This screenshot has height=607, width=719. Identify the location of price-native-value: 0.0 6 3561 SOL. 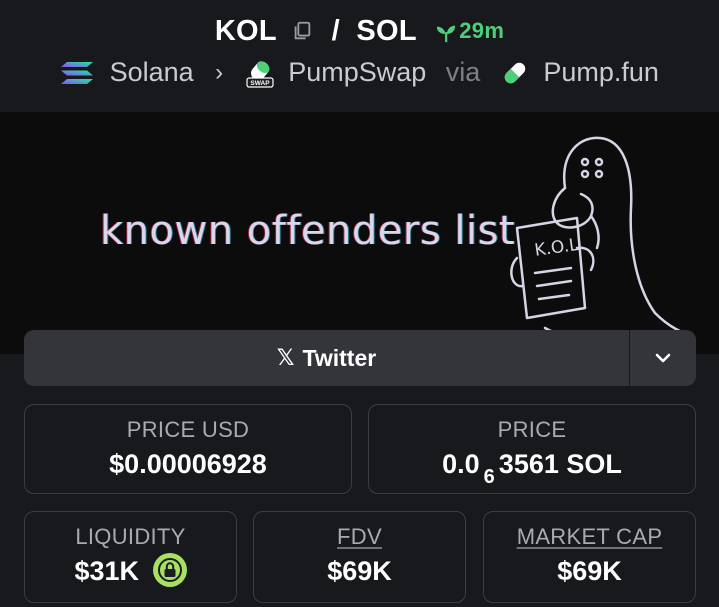
(532, 468).